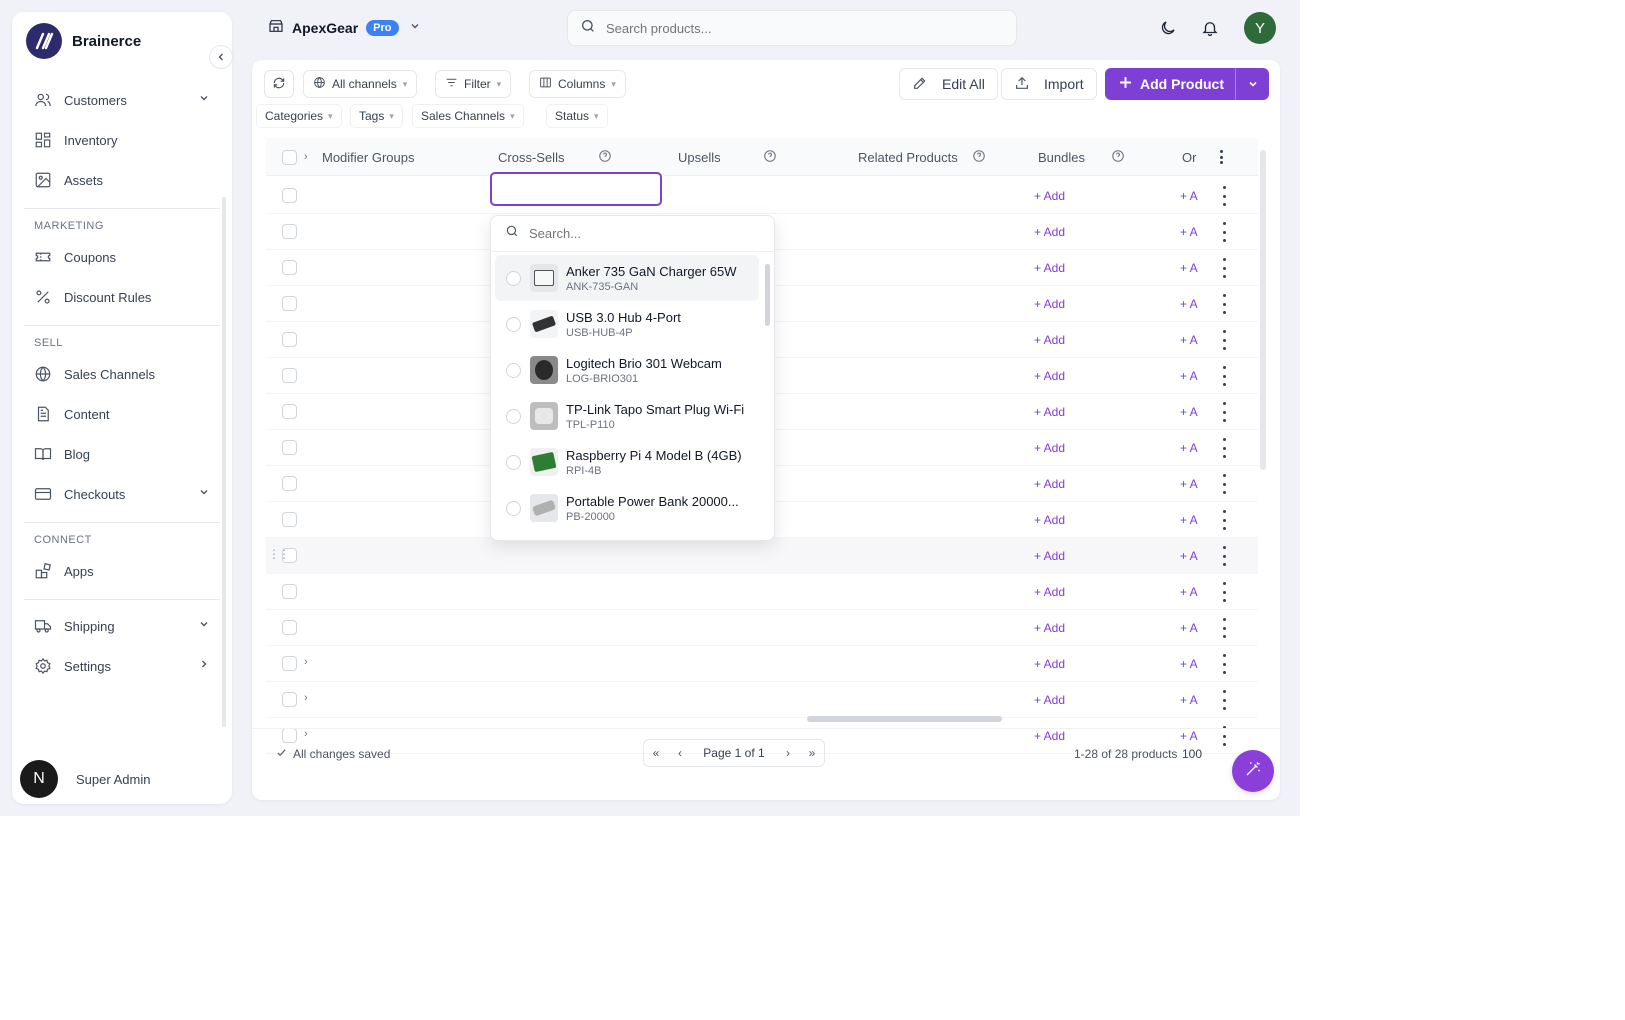 This screenshot has height=1020, width=1625. I want to click on store-switcher: ApexGear Pro, so click(344, 28).